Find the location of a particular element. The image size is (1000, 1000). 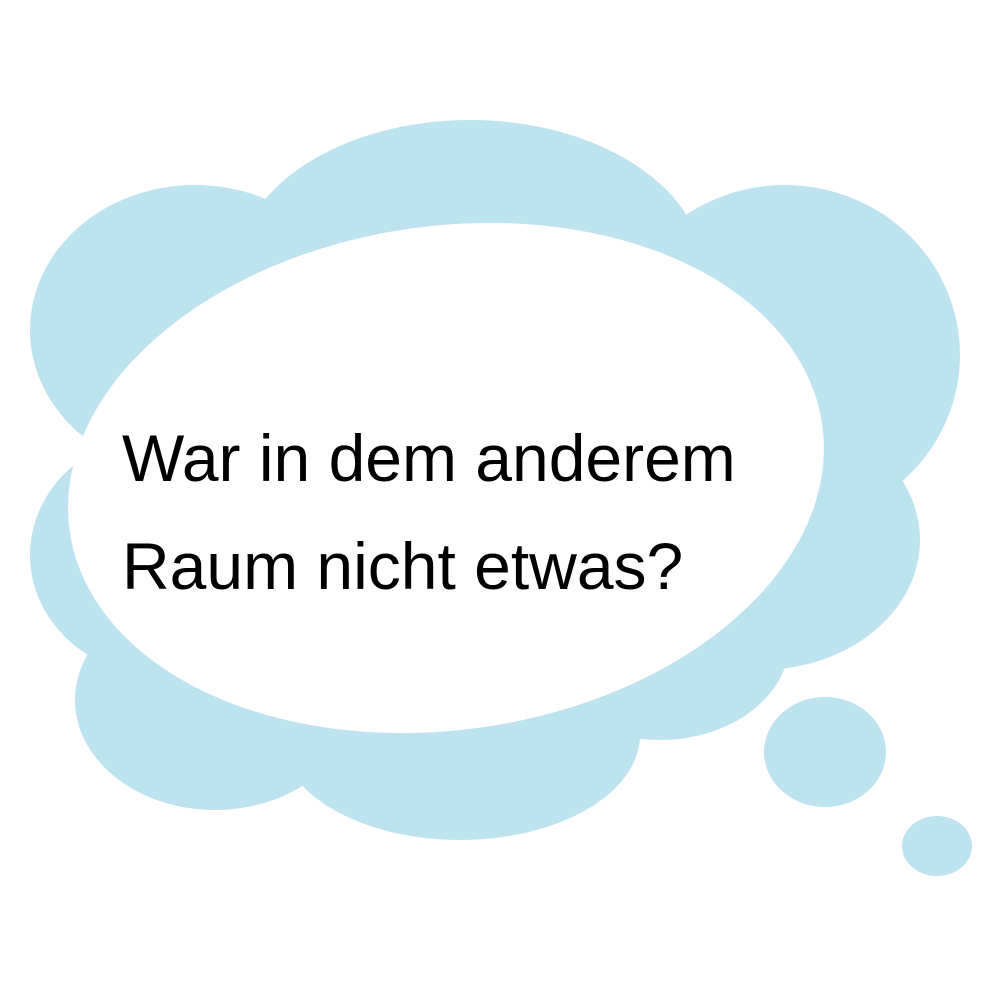

thought-line-2: Raum nicht etwas? is located at coordinates (403, 566).